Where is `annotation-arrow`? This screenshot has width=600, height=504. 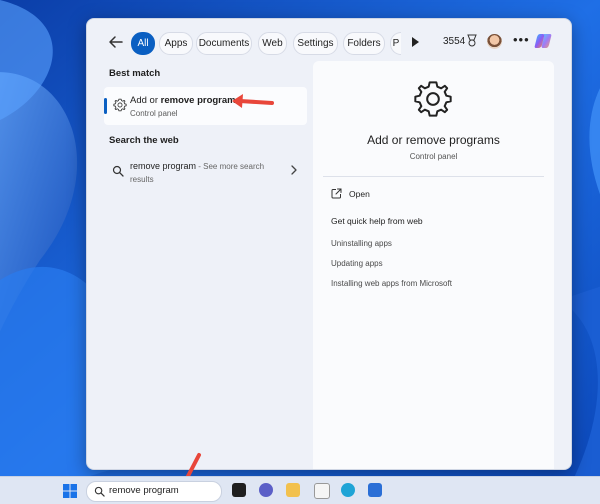 annotation-arrow is located at coordinates (253, 101).